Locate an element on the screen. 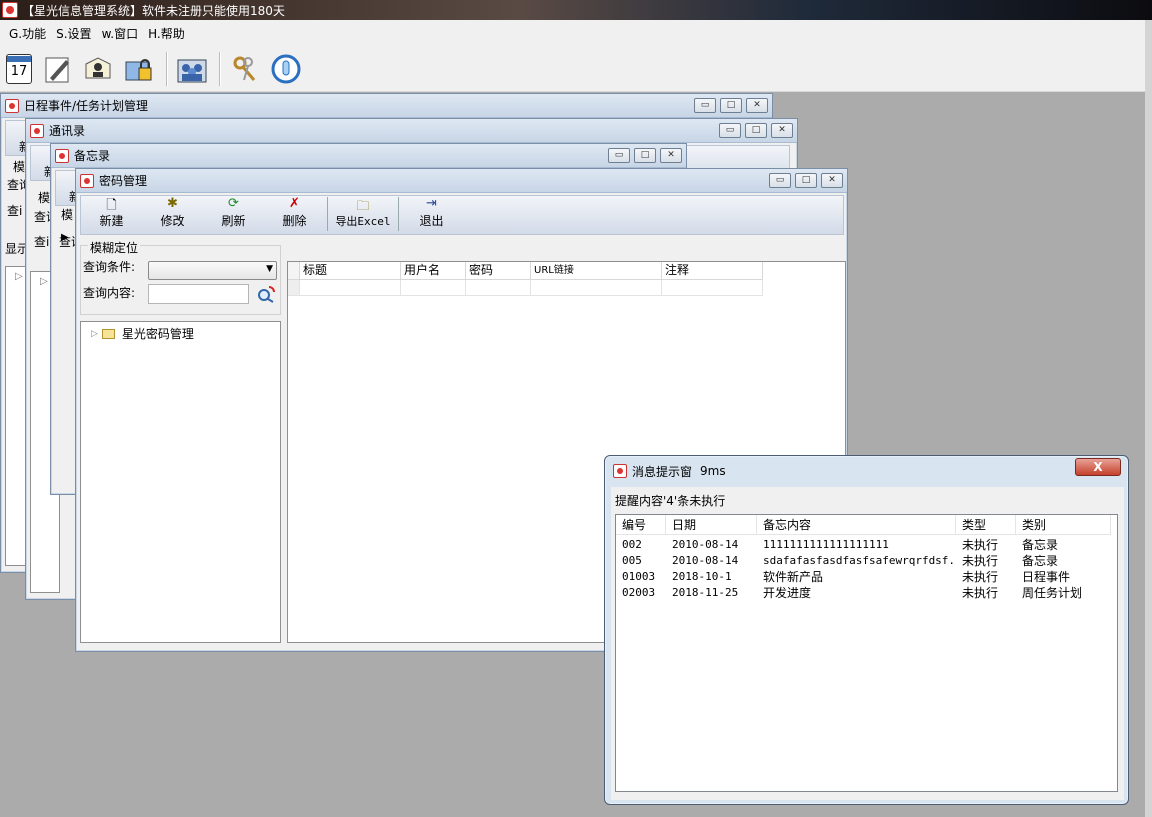  cell-content: 1111111111111111111 is located at coordinates (826, 544).